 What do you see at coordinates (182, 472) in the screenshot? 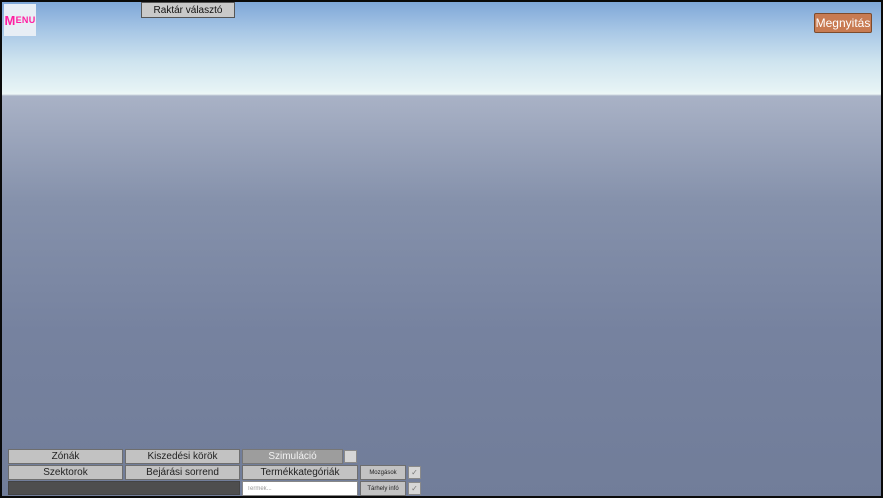
I see `traversal-order-button: Bejárási sorrend` at bounding box center [182, 472].